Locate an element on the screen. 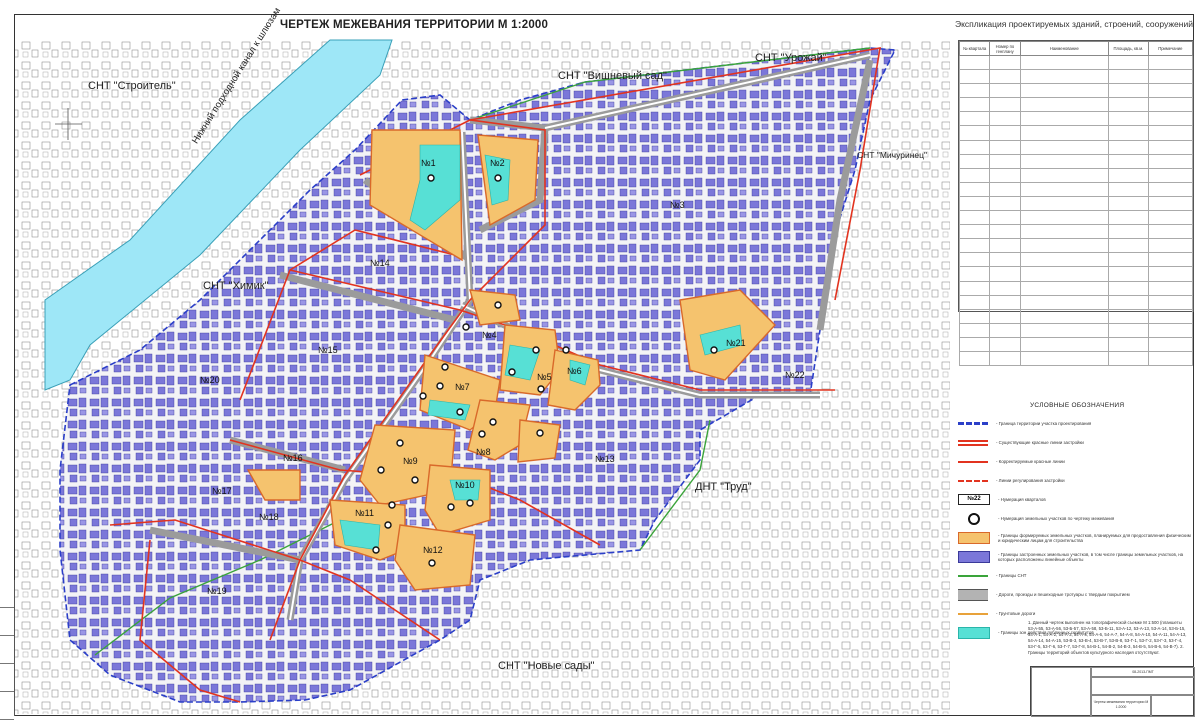 Image resolution: width=1200 pixels, height=722 pixels. quarter-label: №5 is located at coordinates (544, 377).